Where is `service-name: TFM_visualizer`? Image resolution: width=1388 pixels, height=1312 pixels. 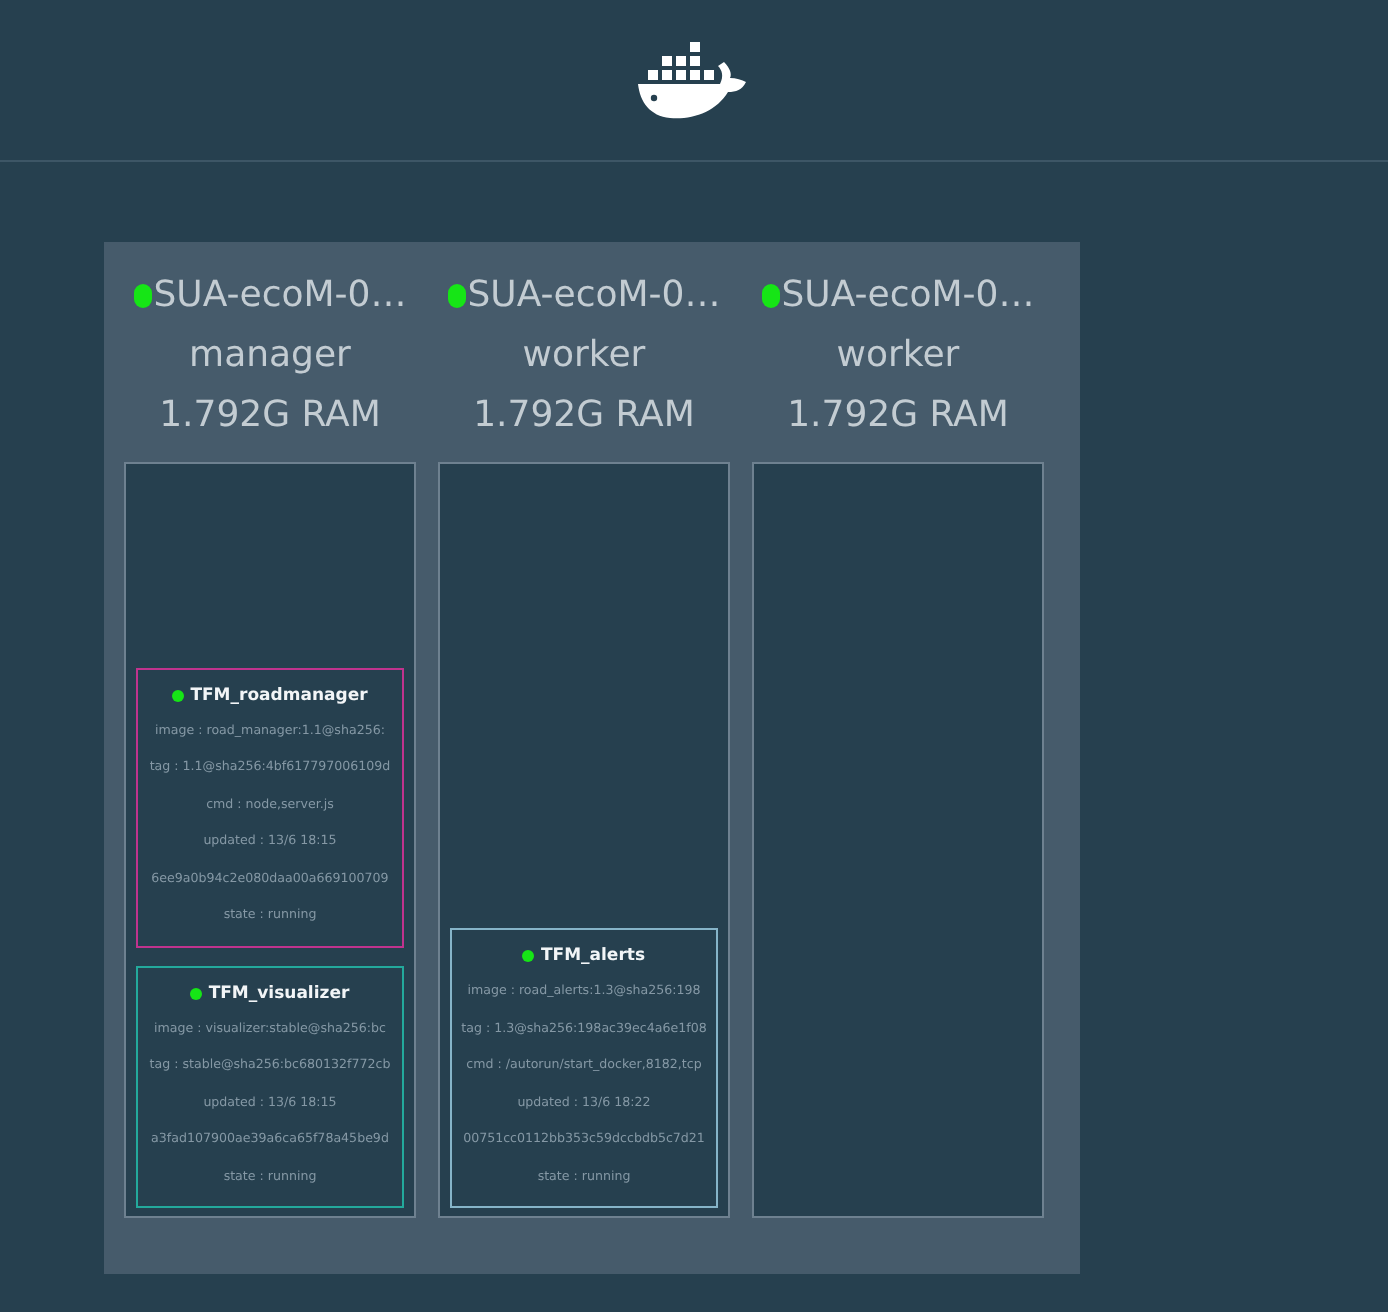 service-name: TFM_visualizer is located at coordinates (279, 993).